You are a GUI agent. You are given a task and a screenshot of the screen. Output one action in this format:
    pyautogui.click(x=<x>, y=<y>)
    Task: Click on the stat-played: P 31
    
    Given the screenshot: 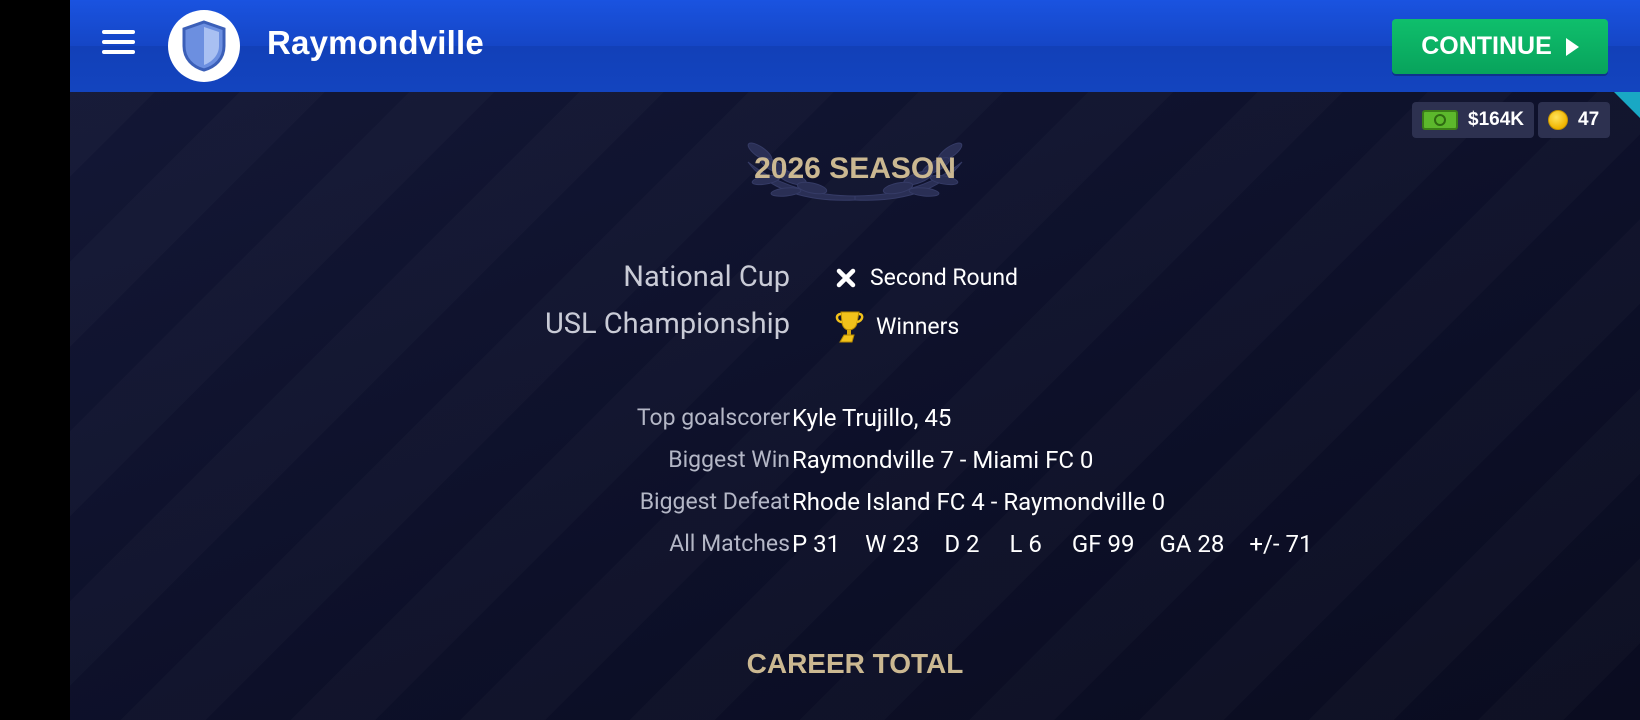 What is the action you would take?
    pyautogui.click(x=816, y=544)
    